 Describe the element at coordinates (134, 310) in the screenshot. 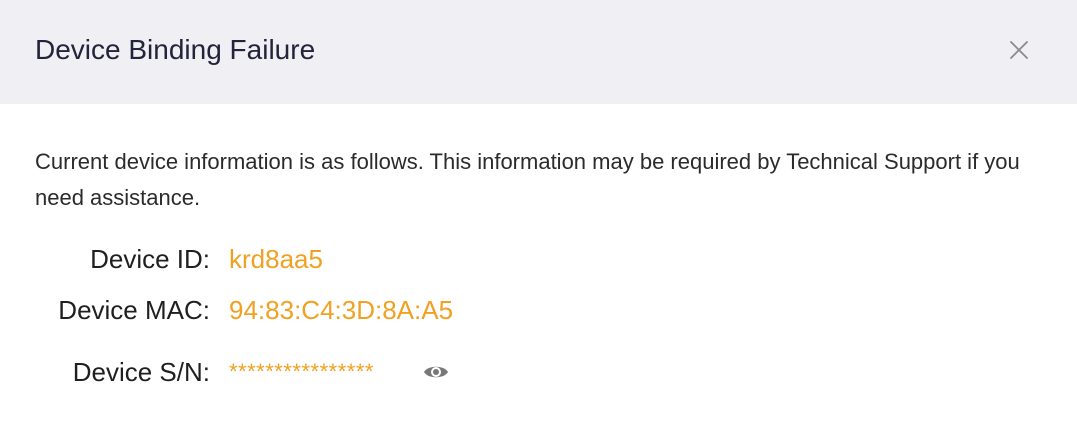

I see `device-mac-label: Device MAC:` at that location.